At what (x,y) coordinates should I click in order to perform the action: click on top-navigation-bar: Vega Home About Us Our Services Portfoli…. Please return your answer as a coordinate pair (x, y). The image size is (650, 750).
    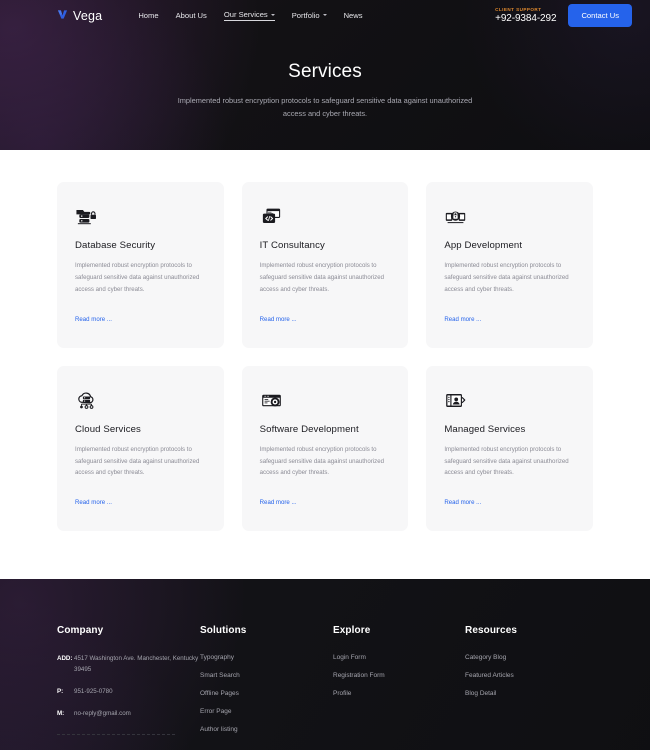
    Looking at the image, I should click on (325, 15).